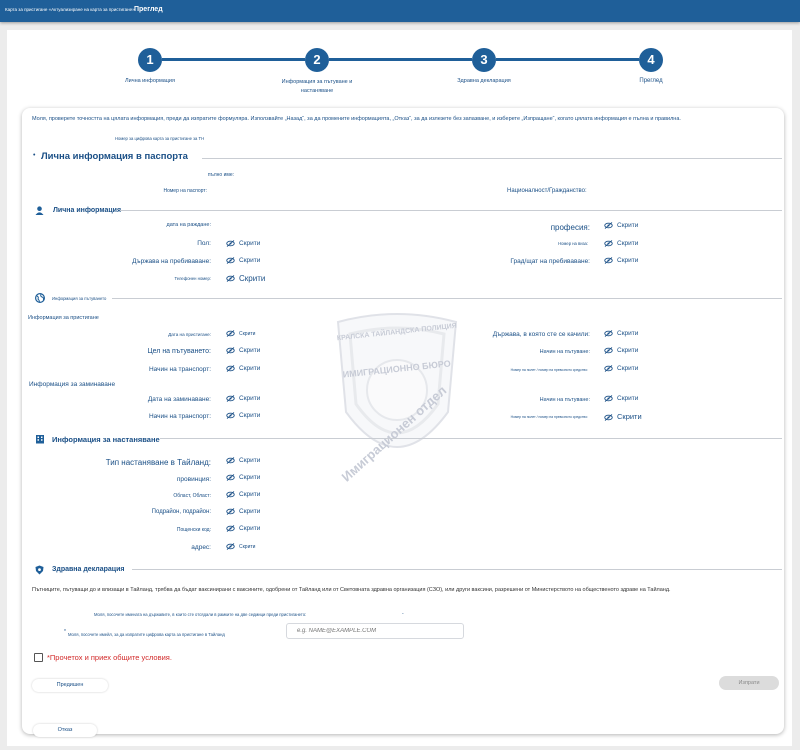  Describe the element at coordinates (38, 657) in the screenshot. I see `terms-checkbox` at that location.